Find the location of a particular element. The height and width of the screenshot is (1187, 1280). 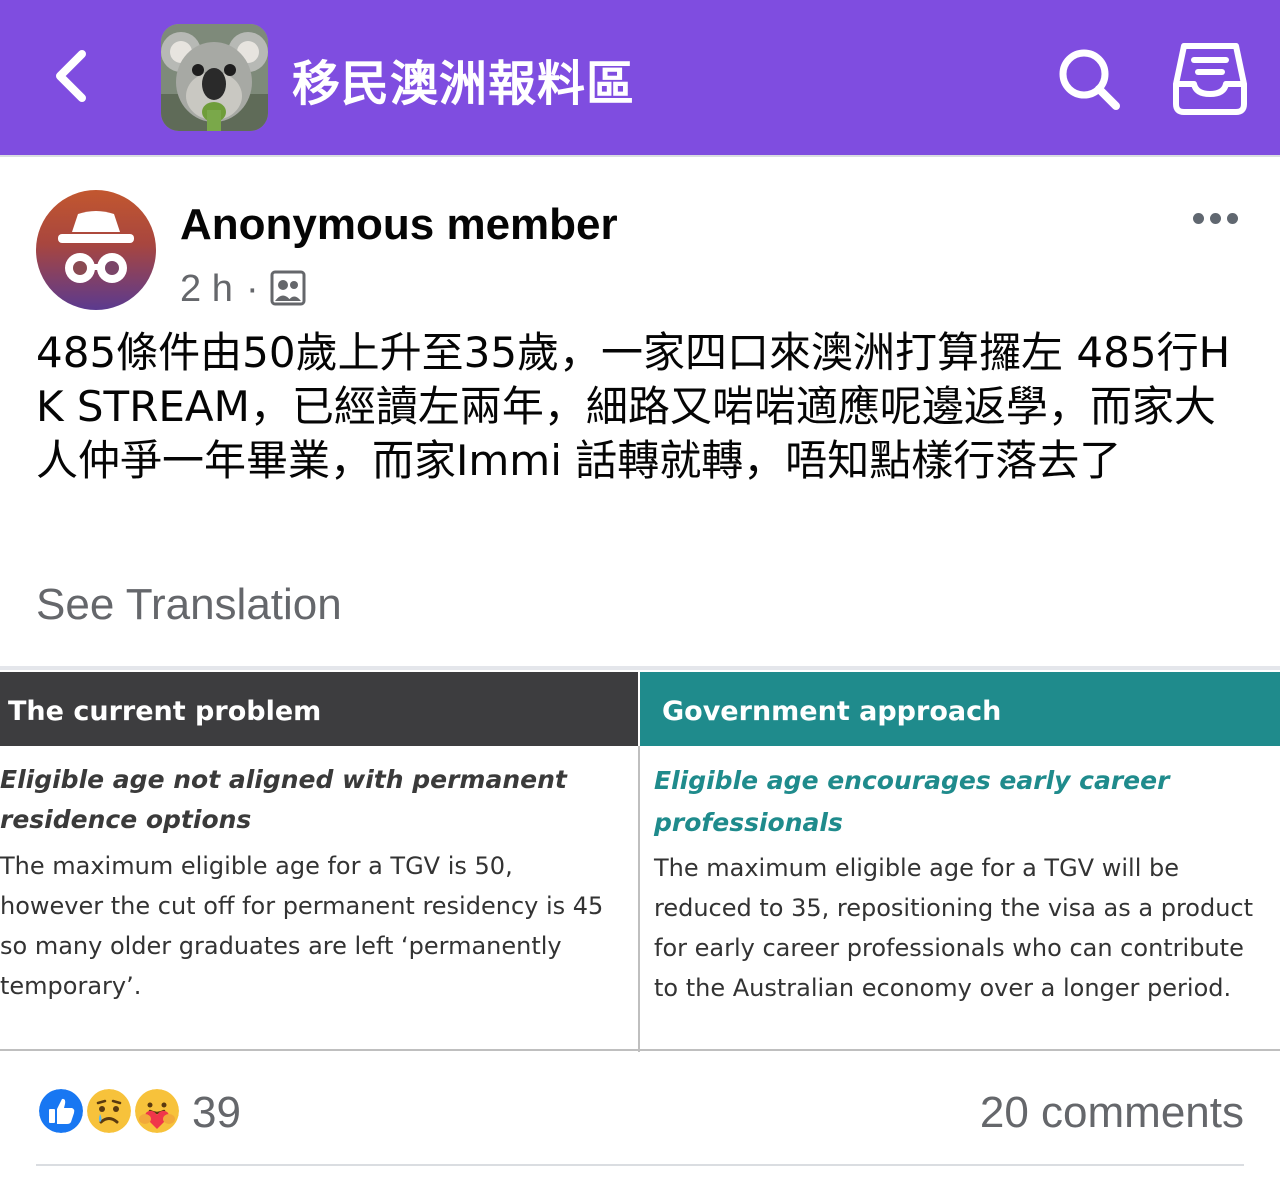

reaction-count: 39 is located at coordinates (216, 1113).